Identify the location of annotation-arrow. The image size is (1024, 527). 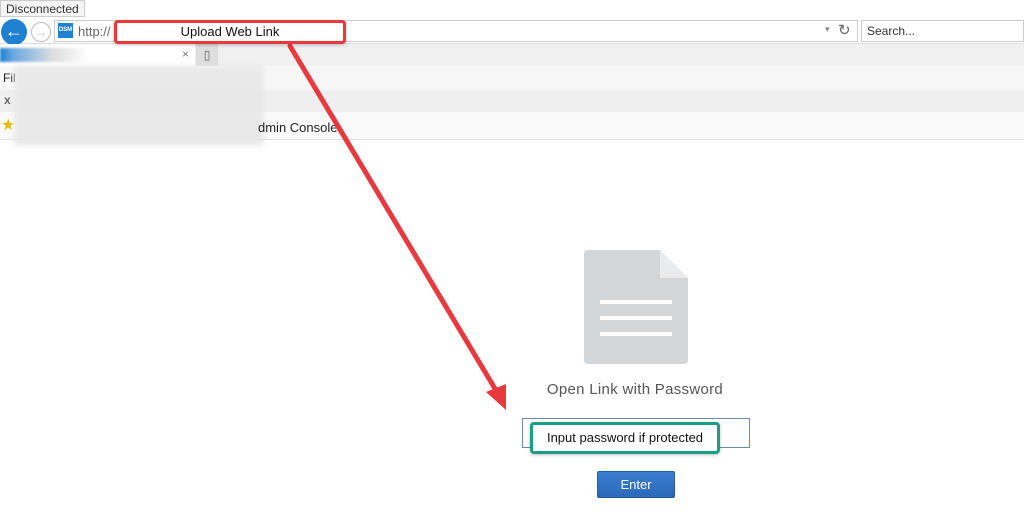
(396, 226).